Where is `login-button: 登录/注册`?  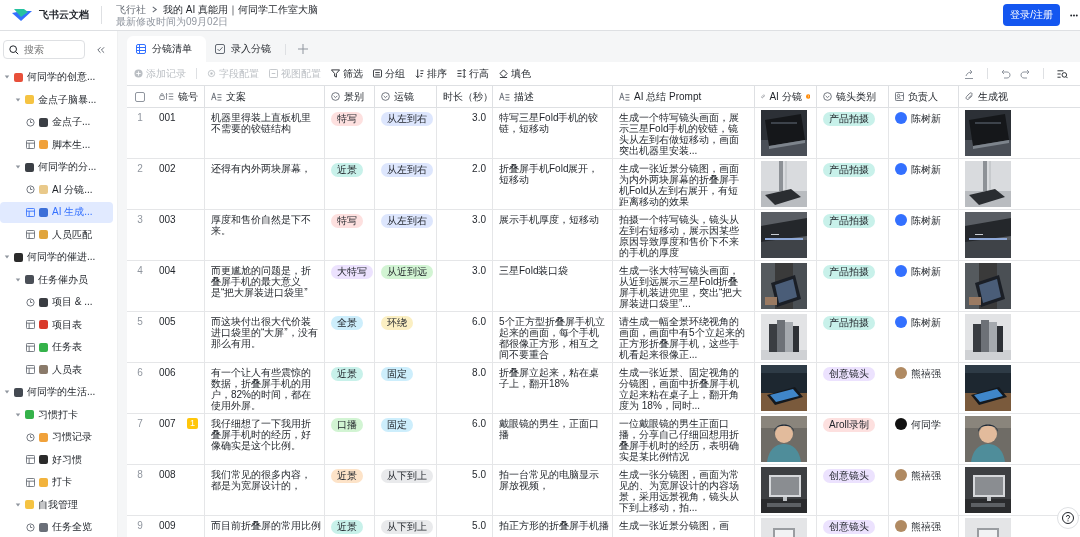
login-button: 登录/注册 is located at coordinates (1031, 15).